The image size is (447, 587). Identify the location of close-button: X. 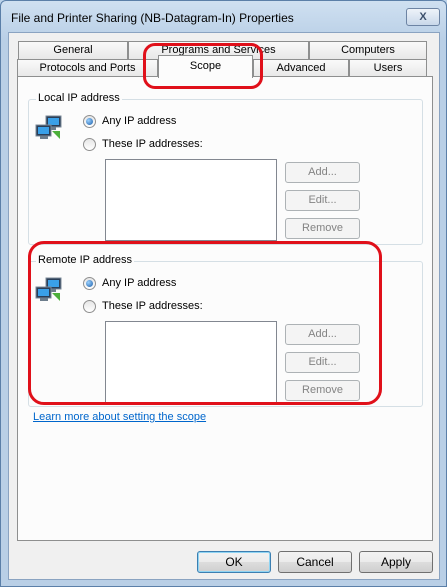
(423, 17).